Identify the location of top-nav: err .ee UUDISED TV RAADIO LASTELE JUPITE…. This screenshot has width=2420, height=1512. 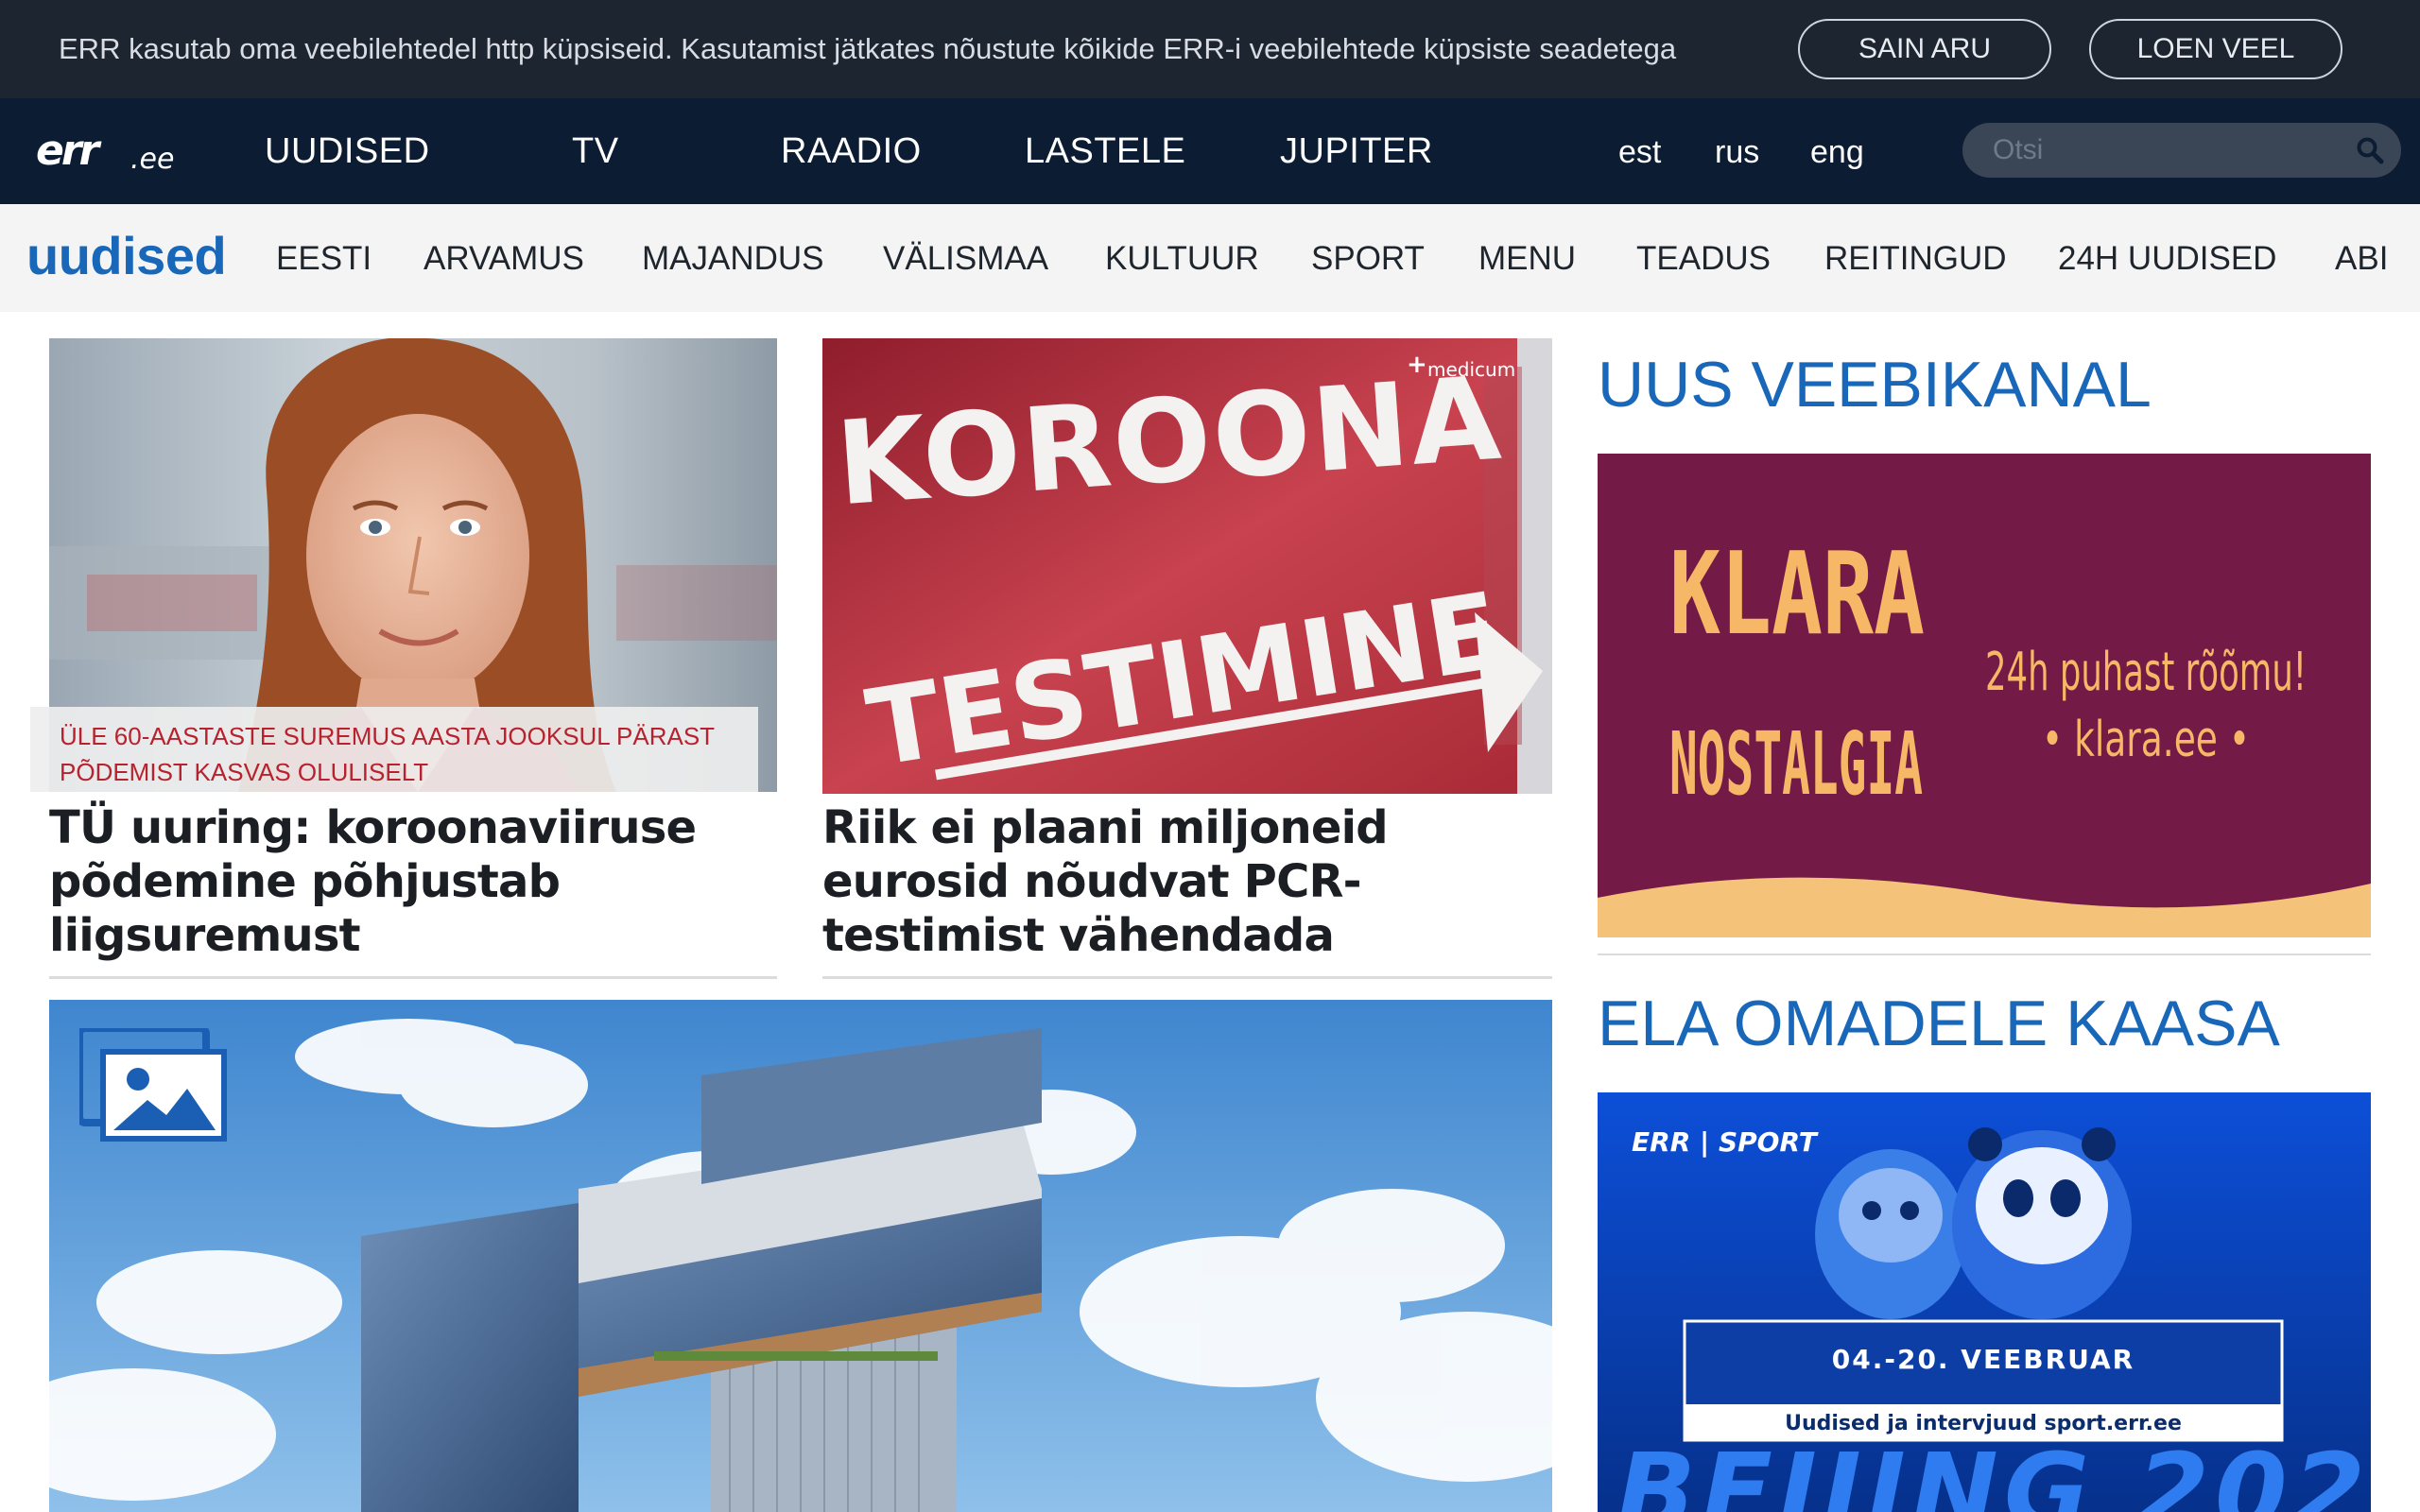
(1210, 151).